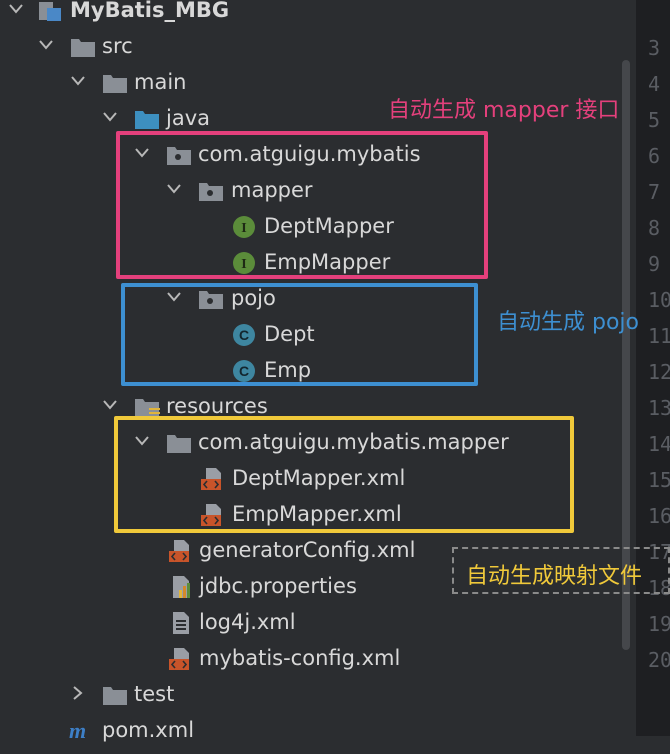 This screenshot has width=670, height=754. What do you see at coordinates (150, 11) in the screenshot?
I see `tree-item-label: MyBatis_MBG` at bounding box center [150, 11].